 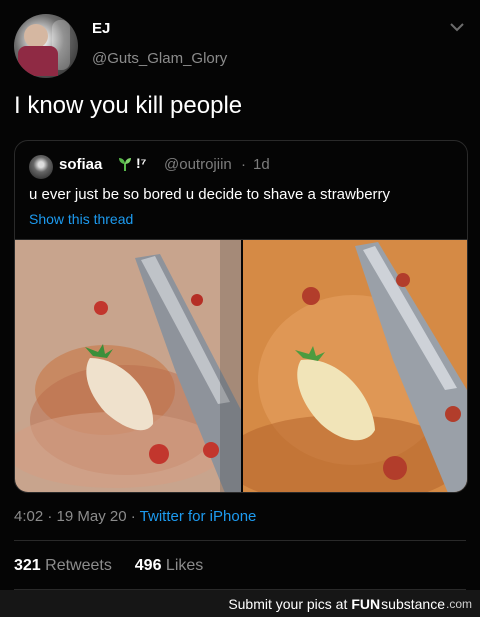 What do you see at coordinates (101, 28) in the screenshot?
I see `display-name: EJ` at bounding box center [101, 28].